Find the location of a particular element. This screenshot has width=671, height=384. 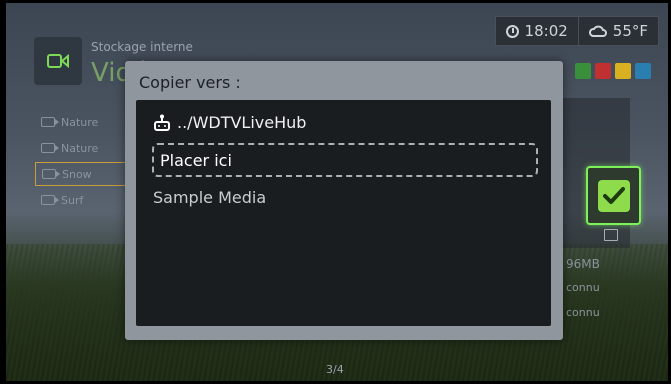

temperature-text: 55°F is located at coordinates (630, 31).